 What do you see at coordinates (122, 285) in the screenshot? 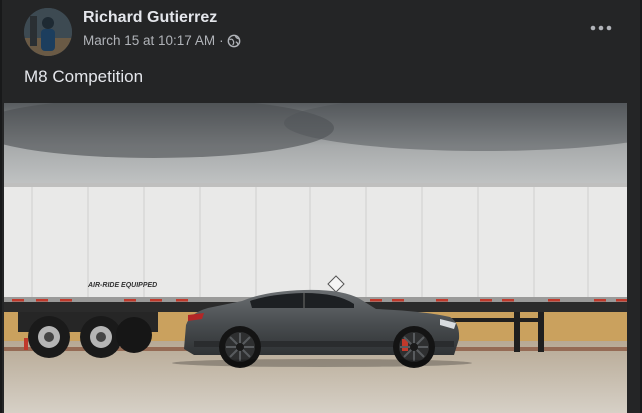
I see `trailer-label: AIR-RIDE EQUIPPED` at bounding box center [122, 285].